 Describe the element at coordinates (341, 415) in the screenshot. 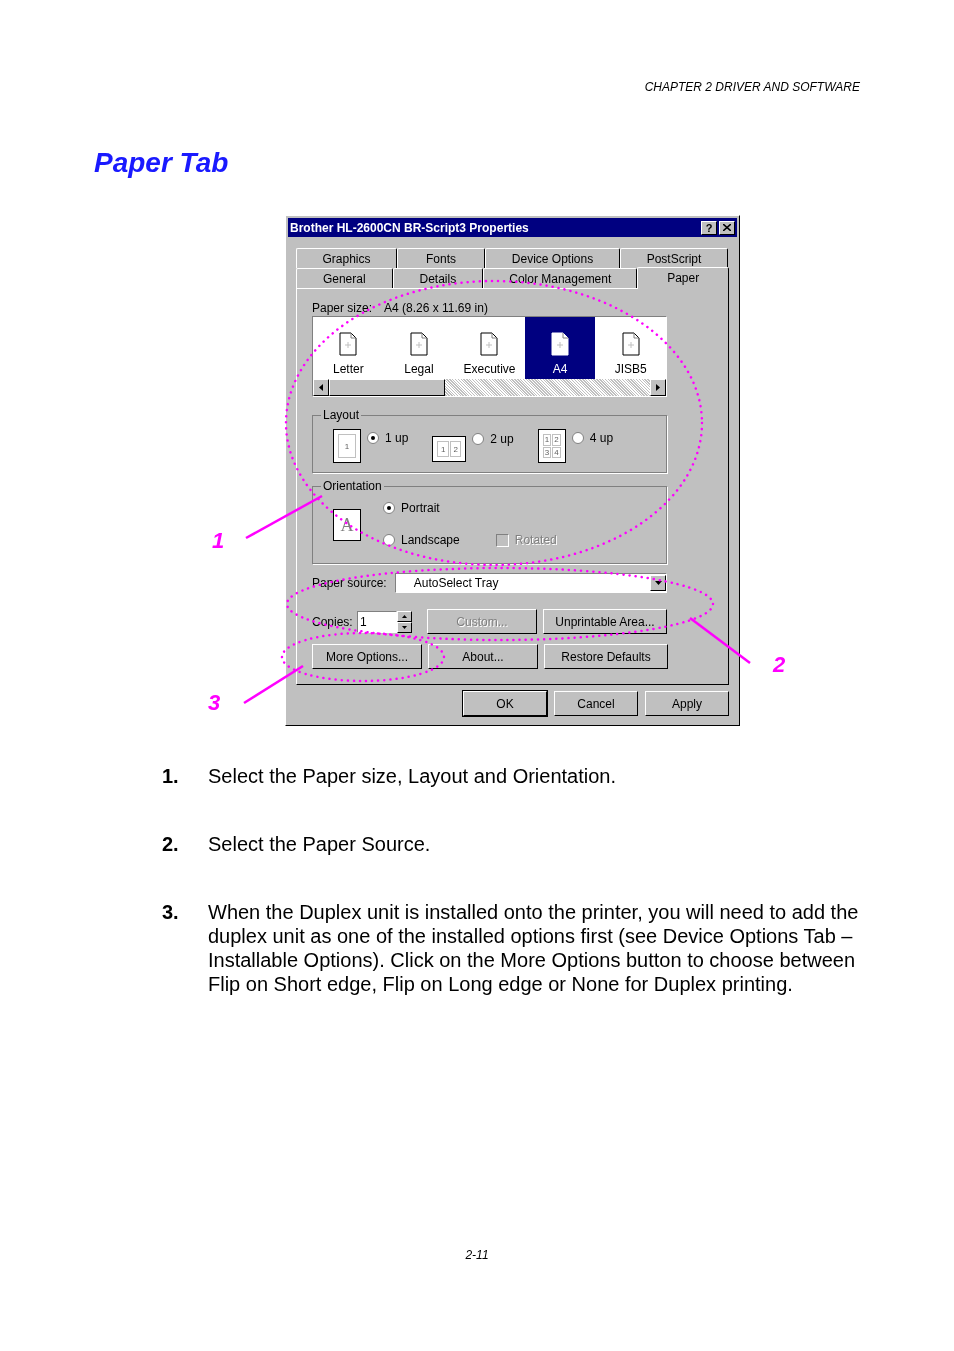

I see `group-label: Layout` at that location.